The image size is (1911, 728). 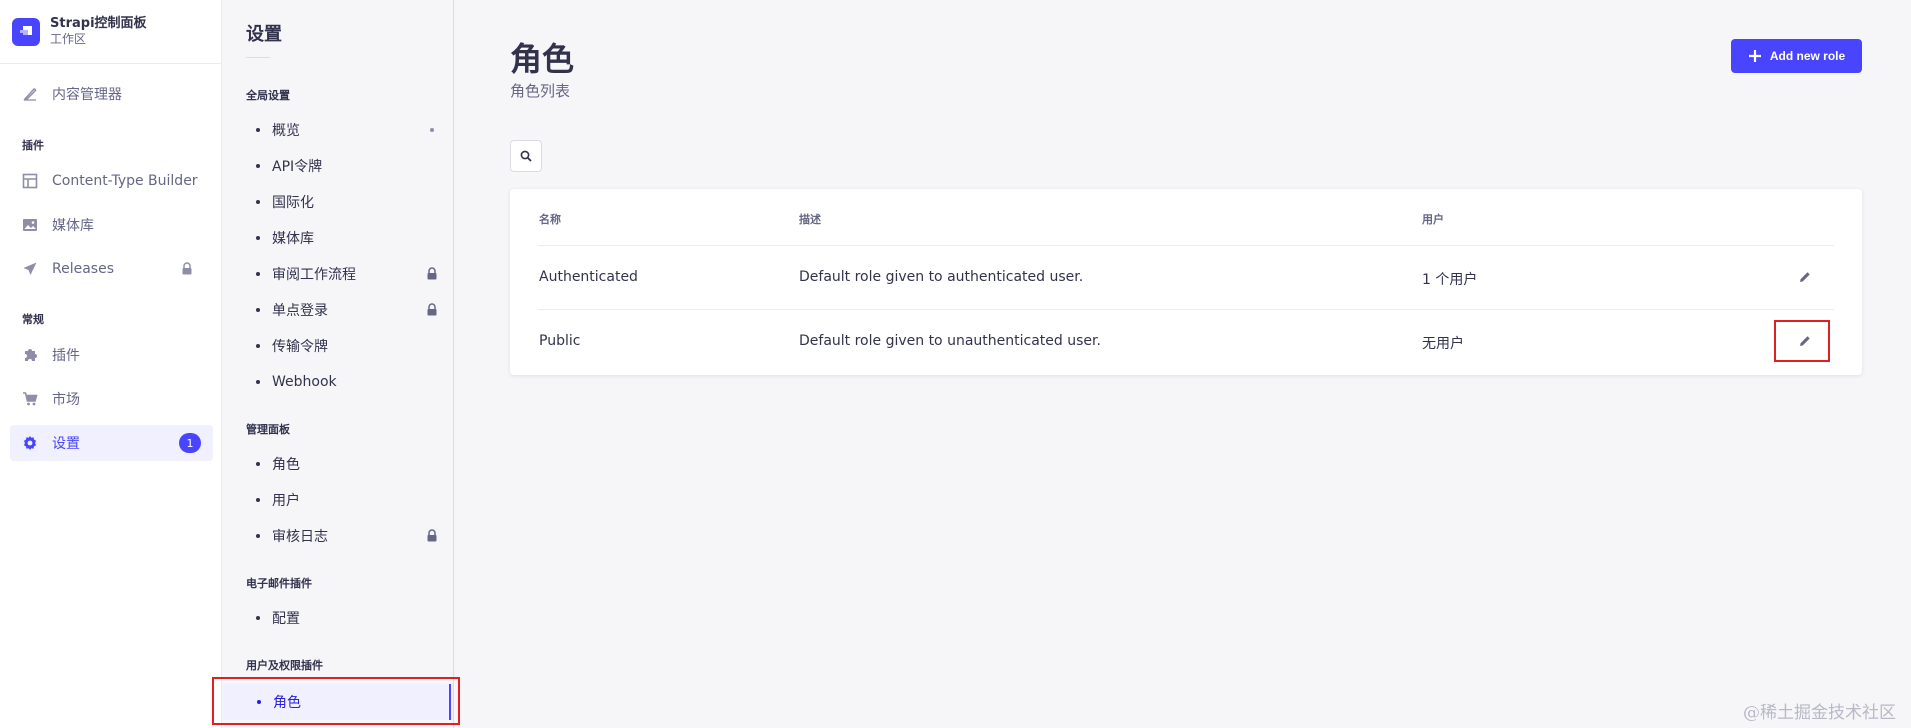 What do you see at coordinates (338, 166) in the screenshot?
I see `subnav-item-api-tokens: API令牌` at bounding box center [338, 166].